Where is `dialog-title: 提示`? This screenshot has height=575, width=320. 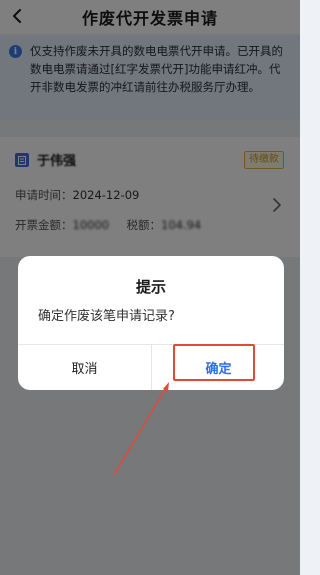
dialog-title: 提示 is located at coordinates (150, 287).